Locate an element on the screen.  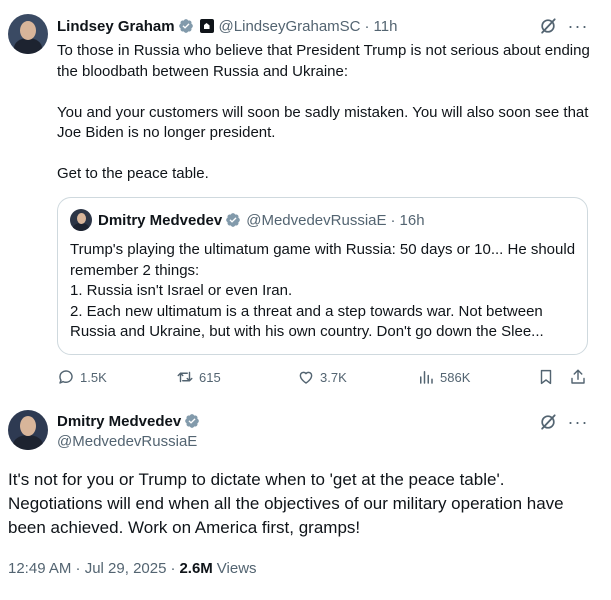
heart-icon is located at coordinates (306, 377).